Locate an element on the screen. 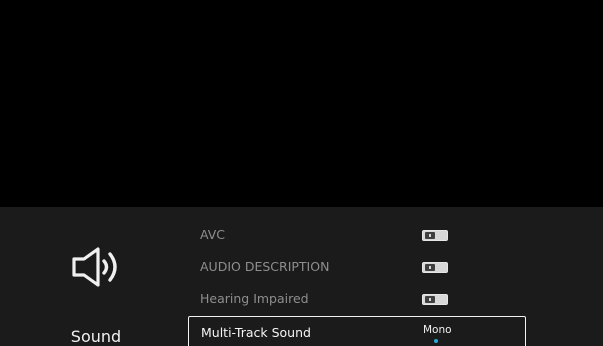 The width and height of the screenshot is (603, 346). setting-row-hearing-impaired: Hearing Impaired is located at coordinates (356, 299).